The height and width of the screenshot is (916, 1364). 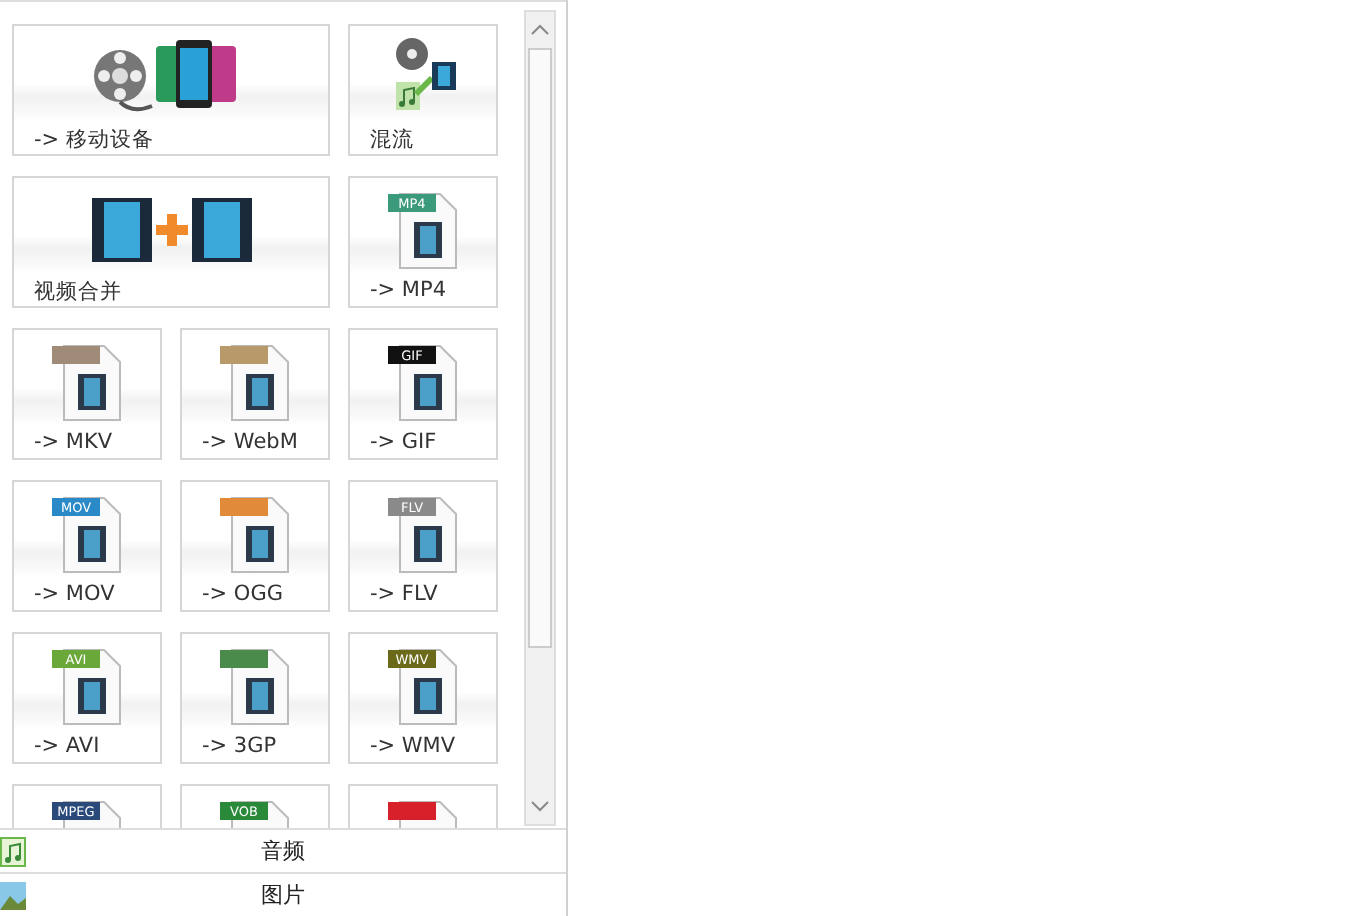 What do you see at coordinates (423, 90) in the screenshot?
I see `convert-tile: 混流` at bounding box center [423, 90].